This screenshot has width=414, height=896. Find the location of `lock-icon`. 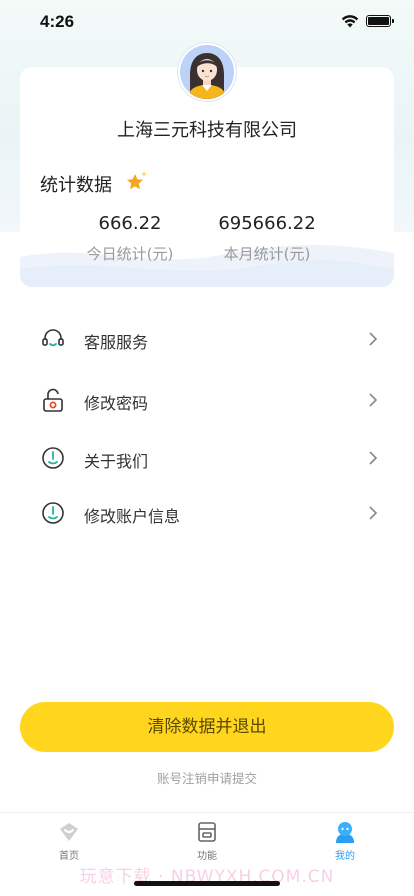

lock-icon is located at coordinates (53, 400).